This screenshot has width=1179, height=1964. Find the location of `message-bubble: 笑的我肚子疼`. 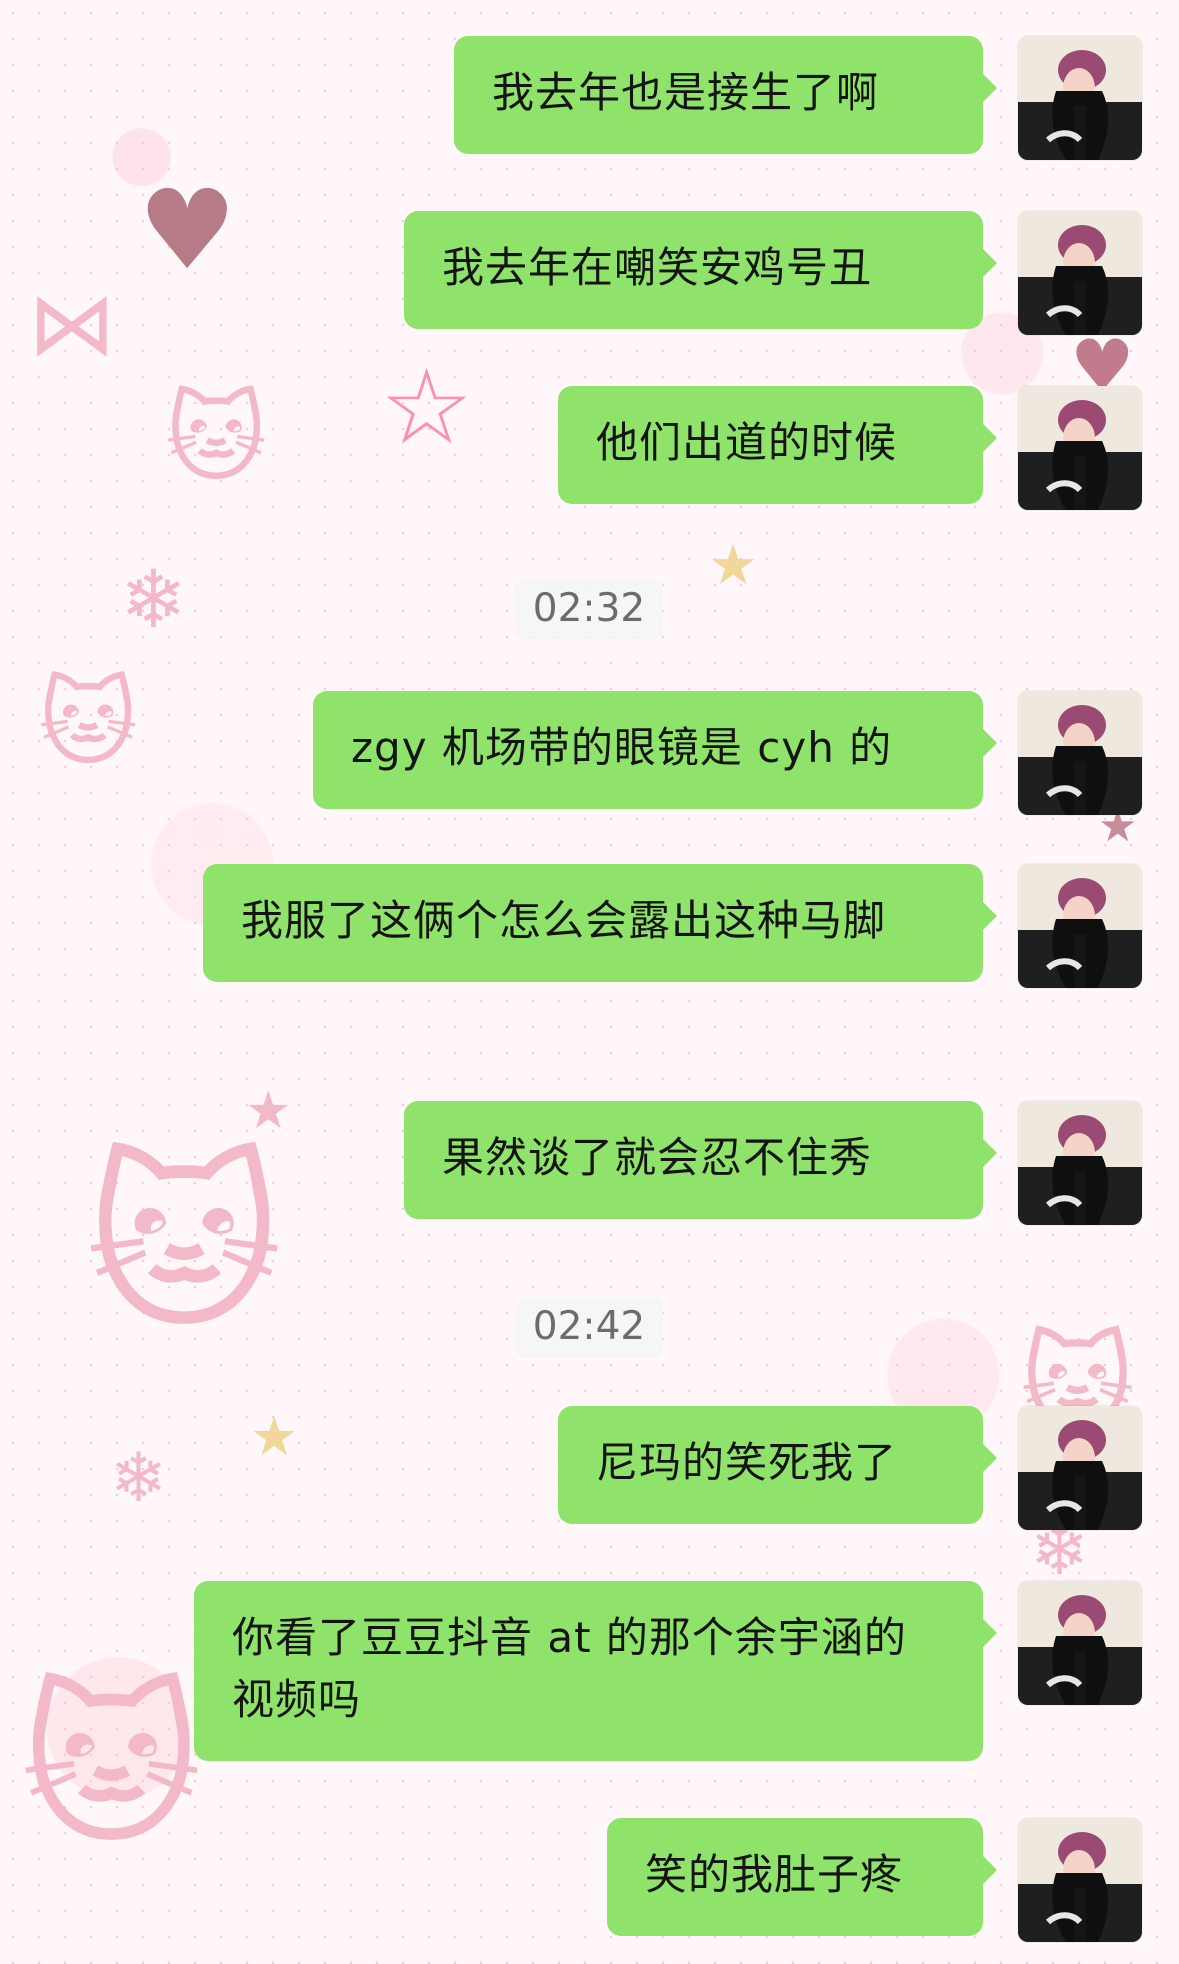

message-bubble: 笑的我肚子疼 is located at coordinates (802, 1877).